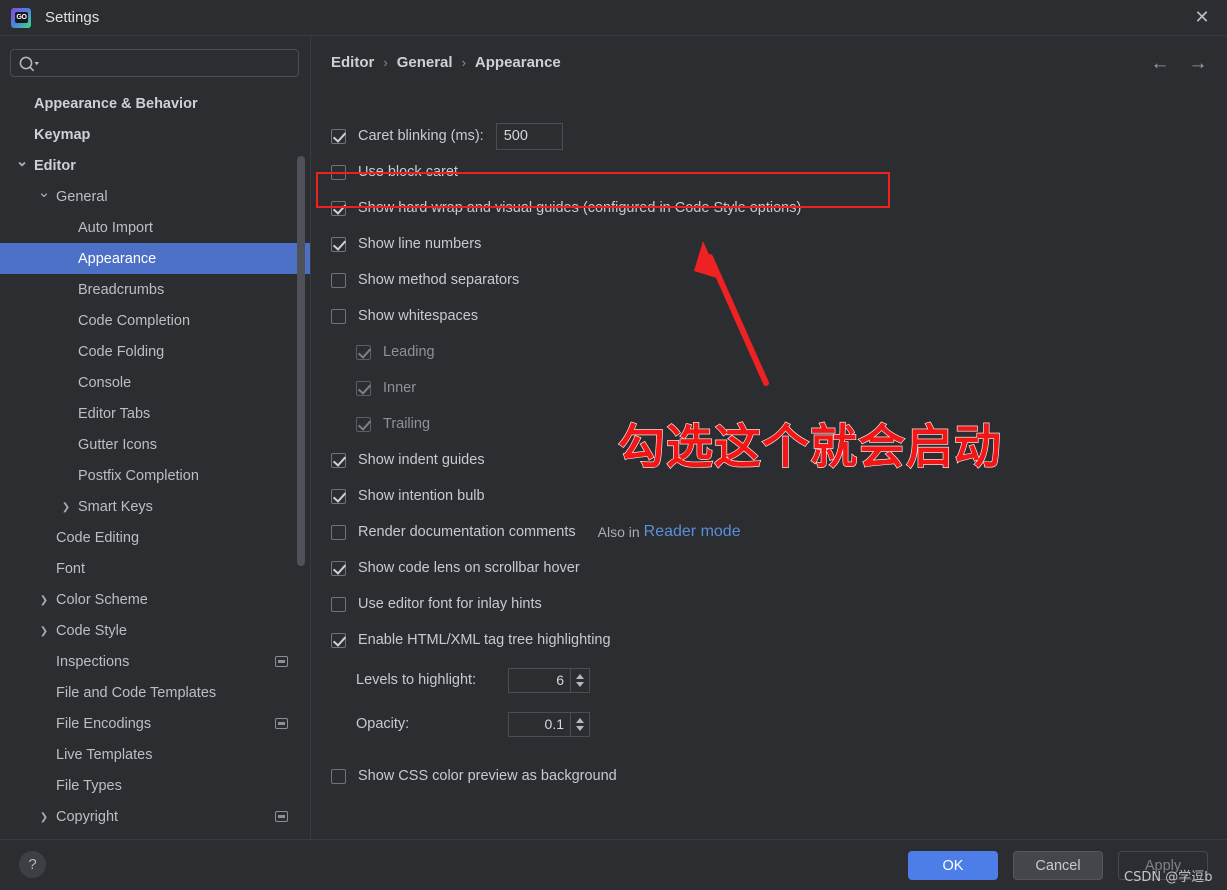 Image resolution: width=1227 pixels, height=890 pixels. What do you see at coordinates (104, 754) in the screenshot?
I see `sidebar-item-label: Live Templates` at bounding box center [104, 754].